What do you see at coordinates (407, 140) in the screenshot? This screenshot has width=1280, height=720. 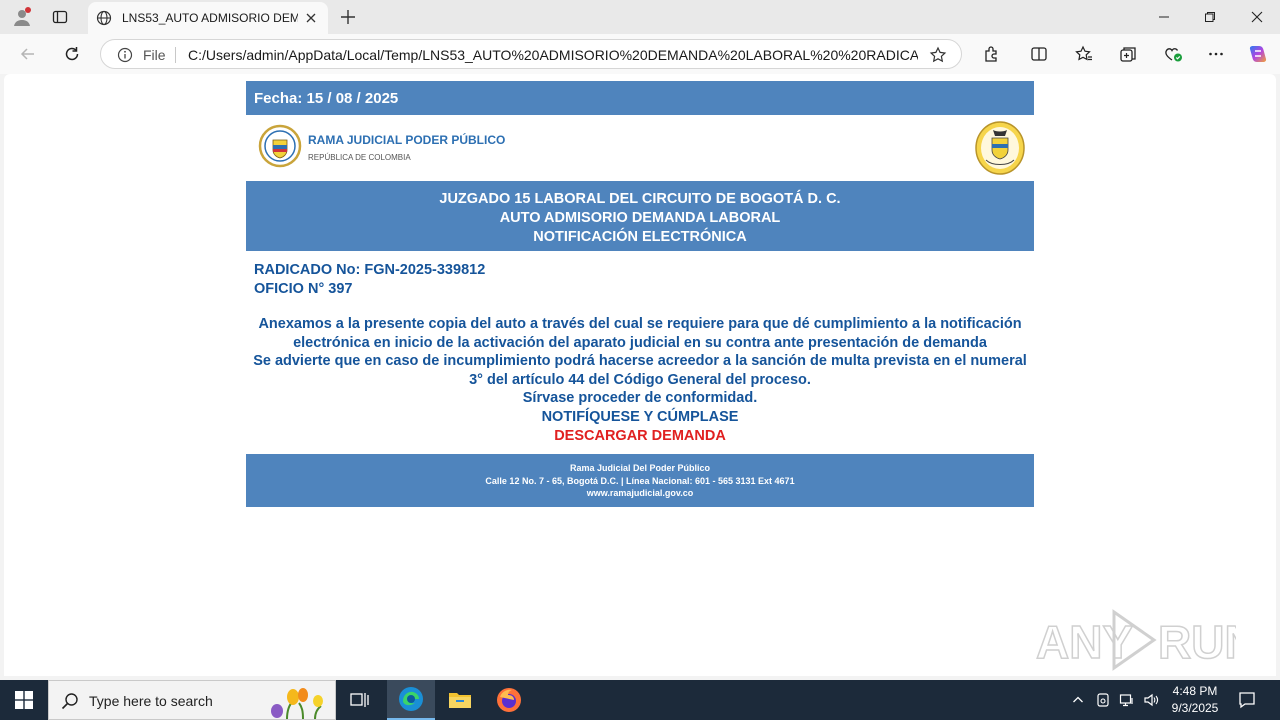 I see `org-title: RAMA JUDICIAL PODER PÚBLICO` at bounding box center [407, 140].